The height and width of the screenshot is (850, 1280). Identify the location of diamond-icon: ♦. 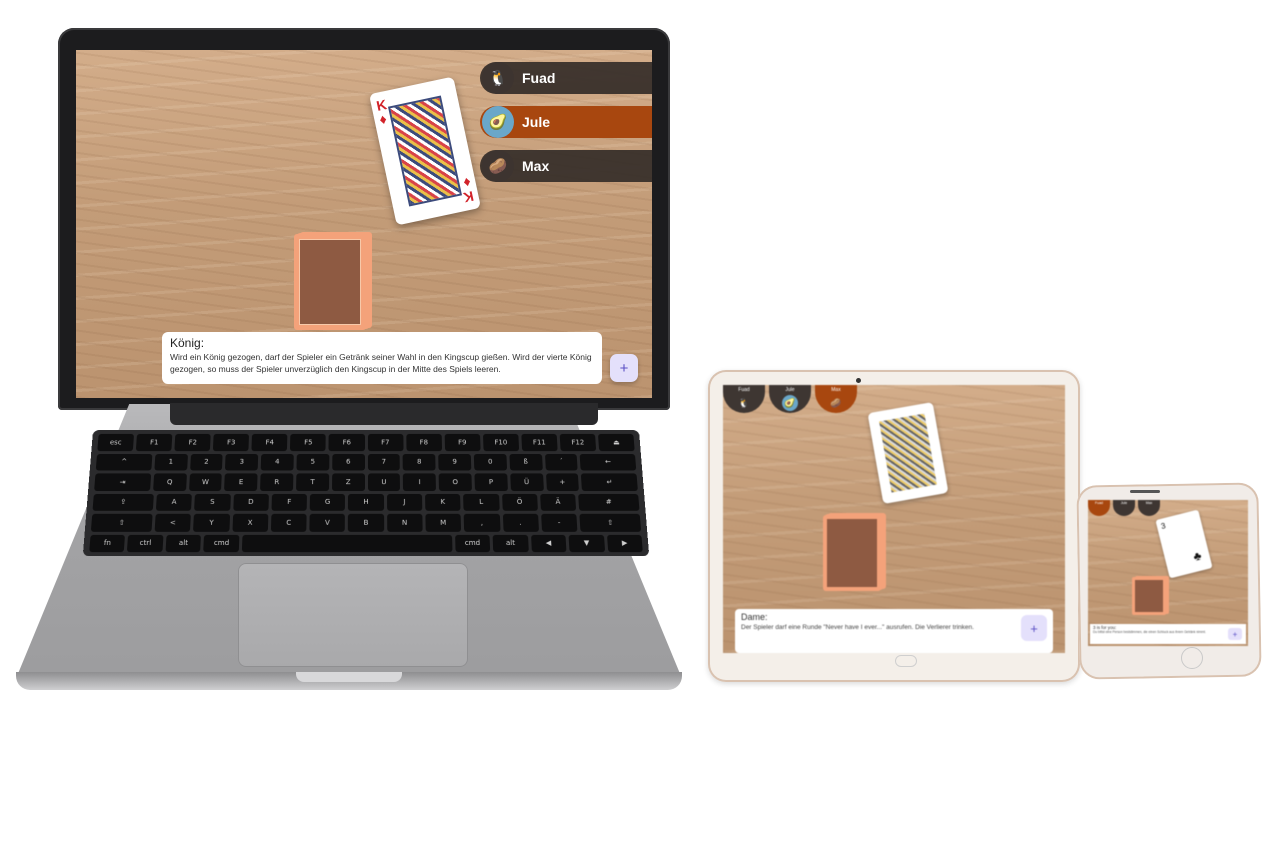
(467, 183).